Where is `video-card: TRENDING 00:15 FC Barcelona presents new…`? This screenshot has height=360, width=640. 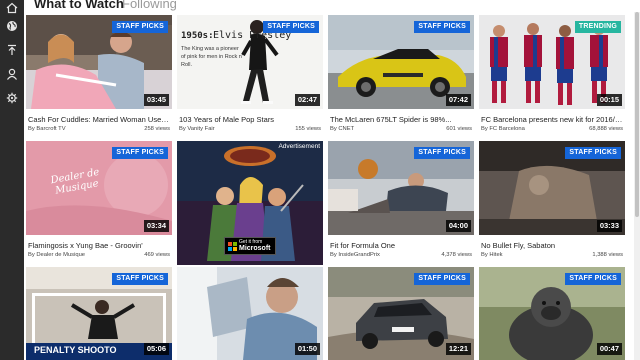
video-card: TRENDING 00:15 FC Barcelona presents new… is located at coordinates (552, 77).